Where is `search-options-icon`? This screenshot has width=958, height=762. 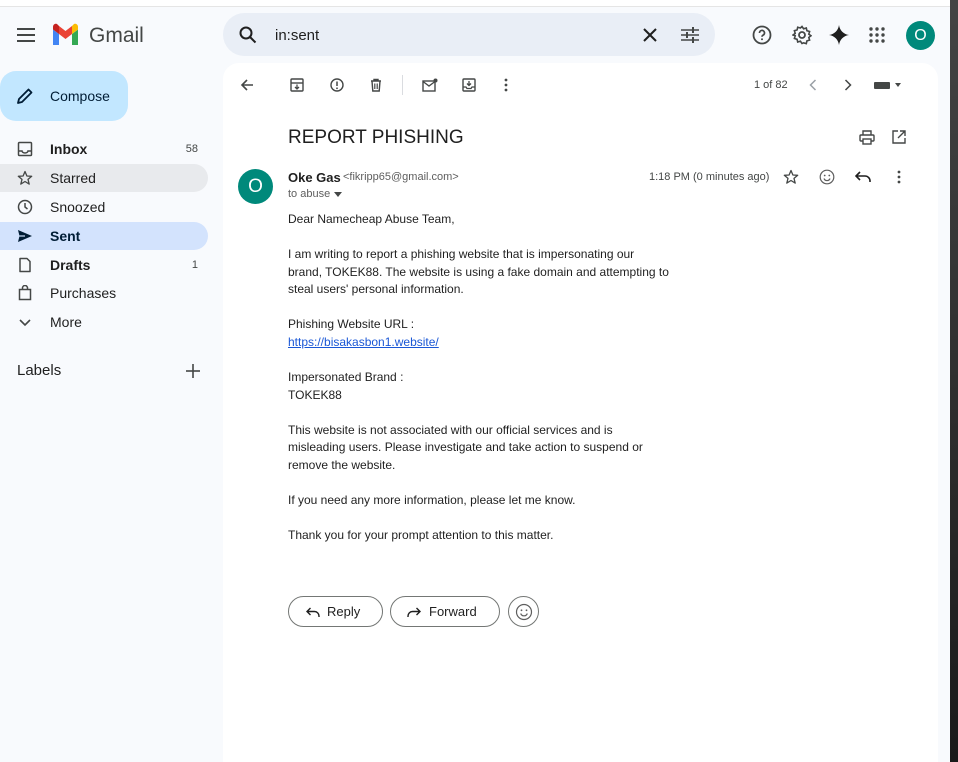
search-options-icon is located at coordinates (690, 35).